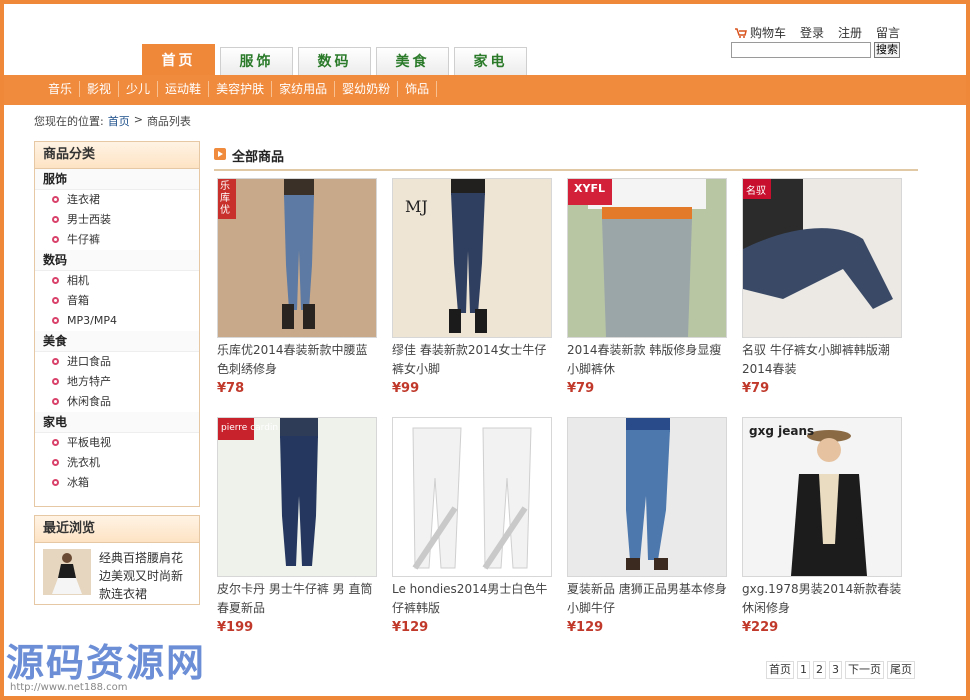 This screenshot has width=970, height=700. I want to click on product-card: 名驭 名驭 牛仔裤女小脚裤韩版潮2014春装 ¥79, so click(822, 287).